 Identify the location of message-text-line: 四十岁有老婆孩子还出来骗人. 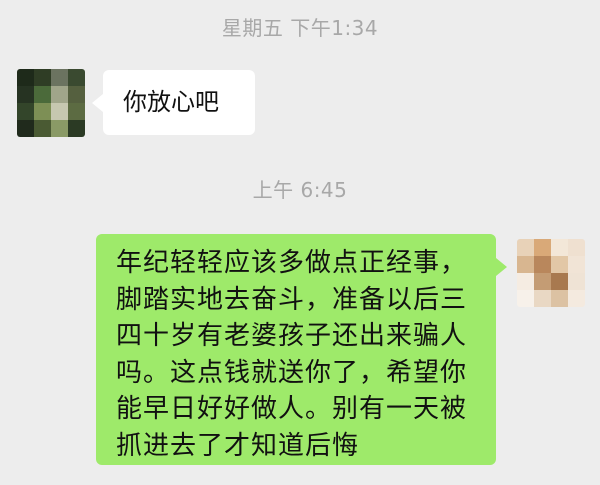
(292, 336).